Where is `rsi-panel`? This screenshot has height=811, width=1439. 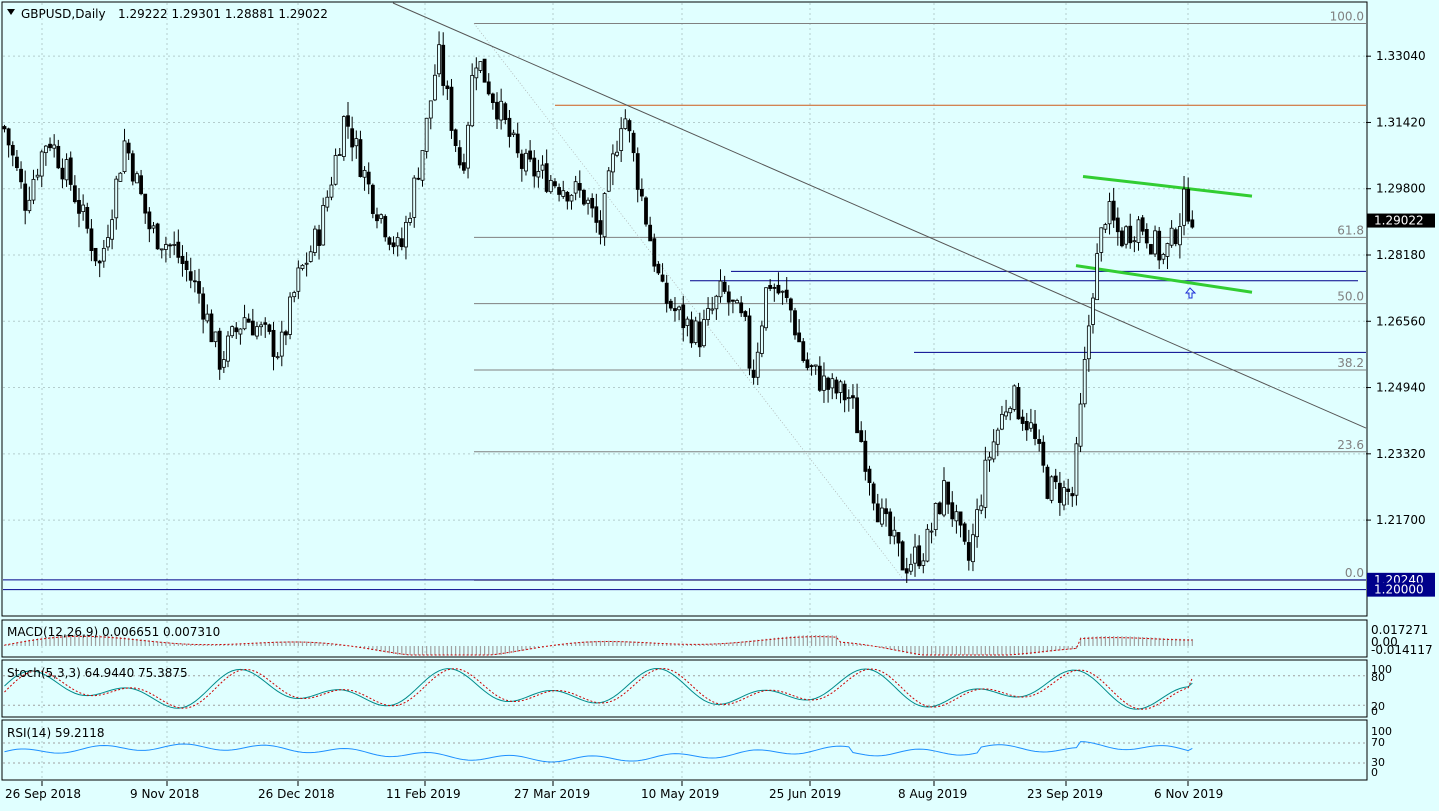 rsi-panel is located at coordinates (684, 750).